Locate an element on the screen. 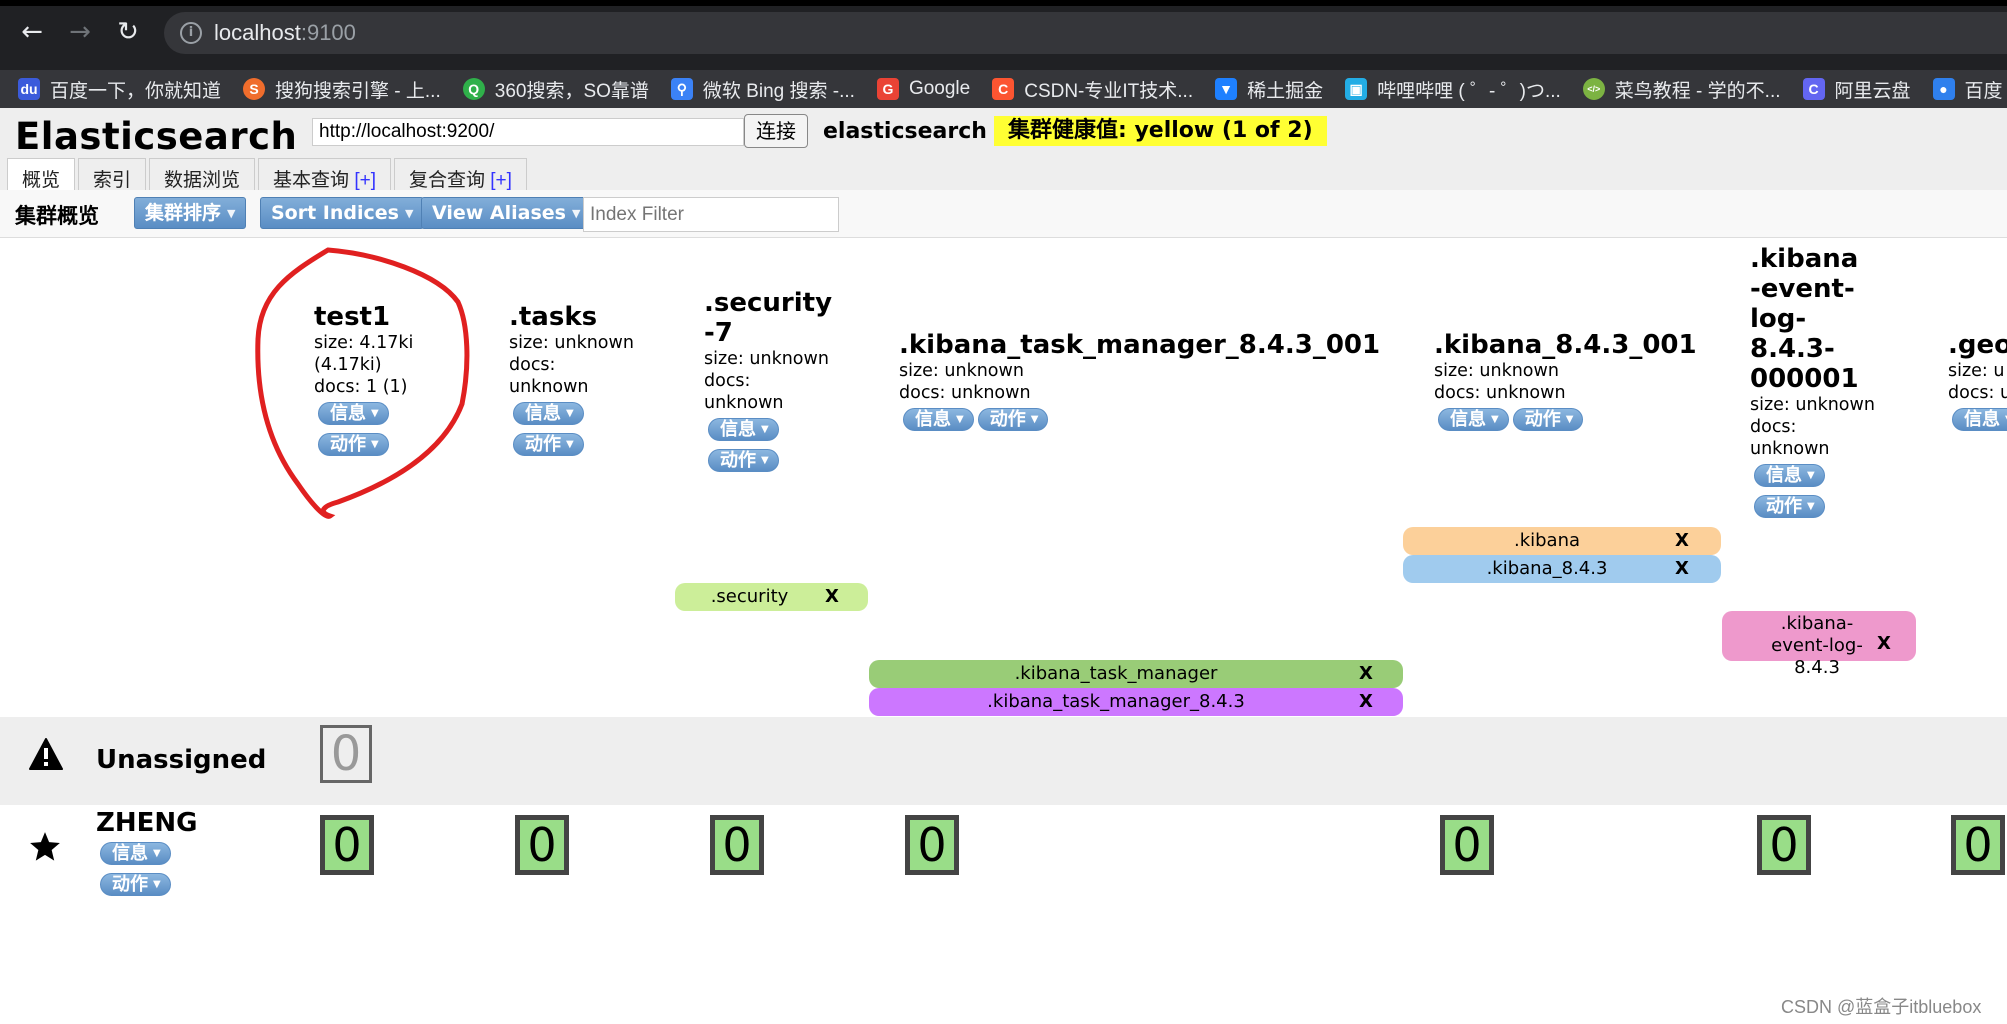 The height and width of the screenshot is (1024, 2007). bookmark-label: 稀土掘金 is located at coordinates (1285, 91).